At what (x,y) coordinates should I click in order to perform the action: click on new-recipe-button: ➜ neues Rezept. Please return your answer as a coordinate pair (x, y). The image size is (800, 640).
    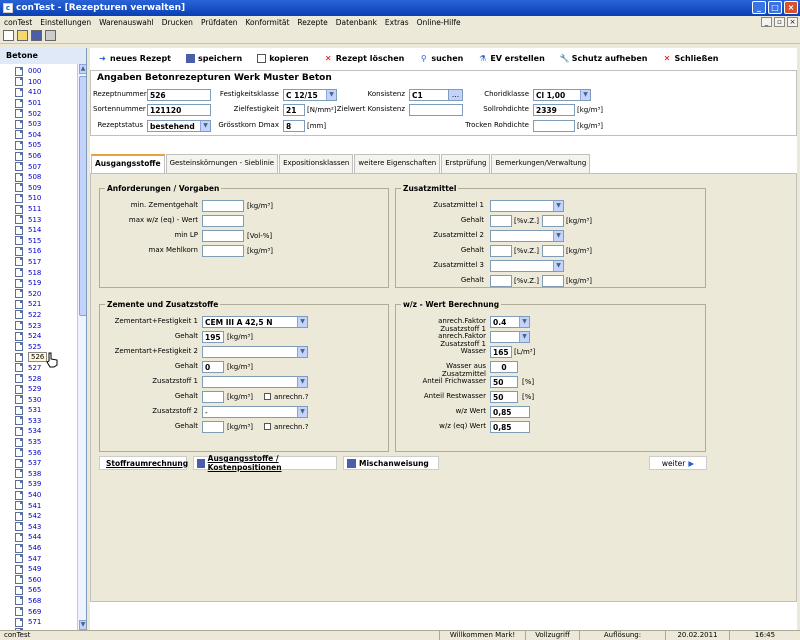
    Looking at the image, I should click on (134, 58).